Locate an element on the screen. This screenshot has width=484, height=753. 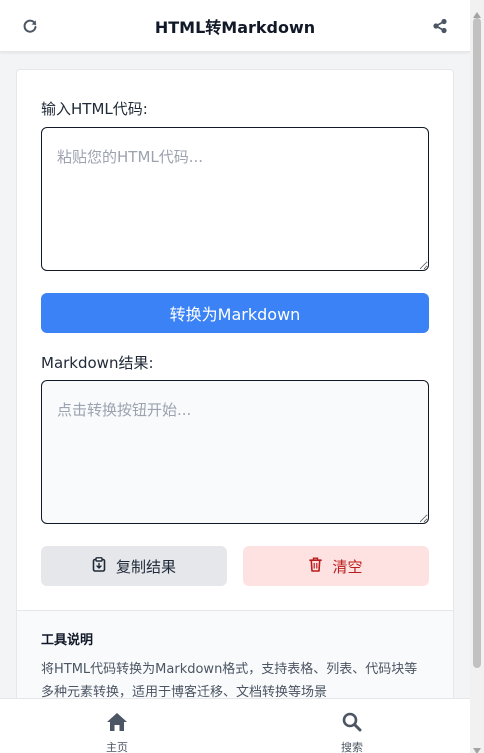
app-header: HTML转Markdown is located at coordinates (235, 26).